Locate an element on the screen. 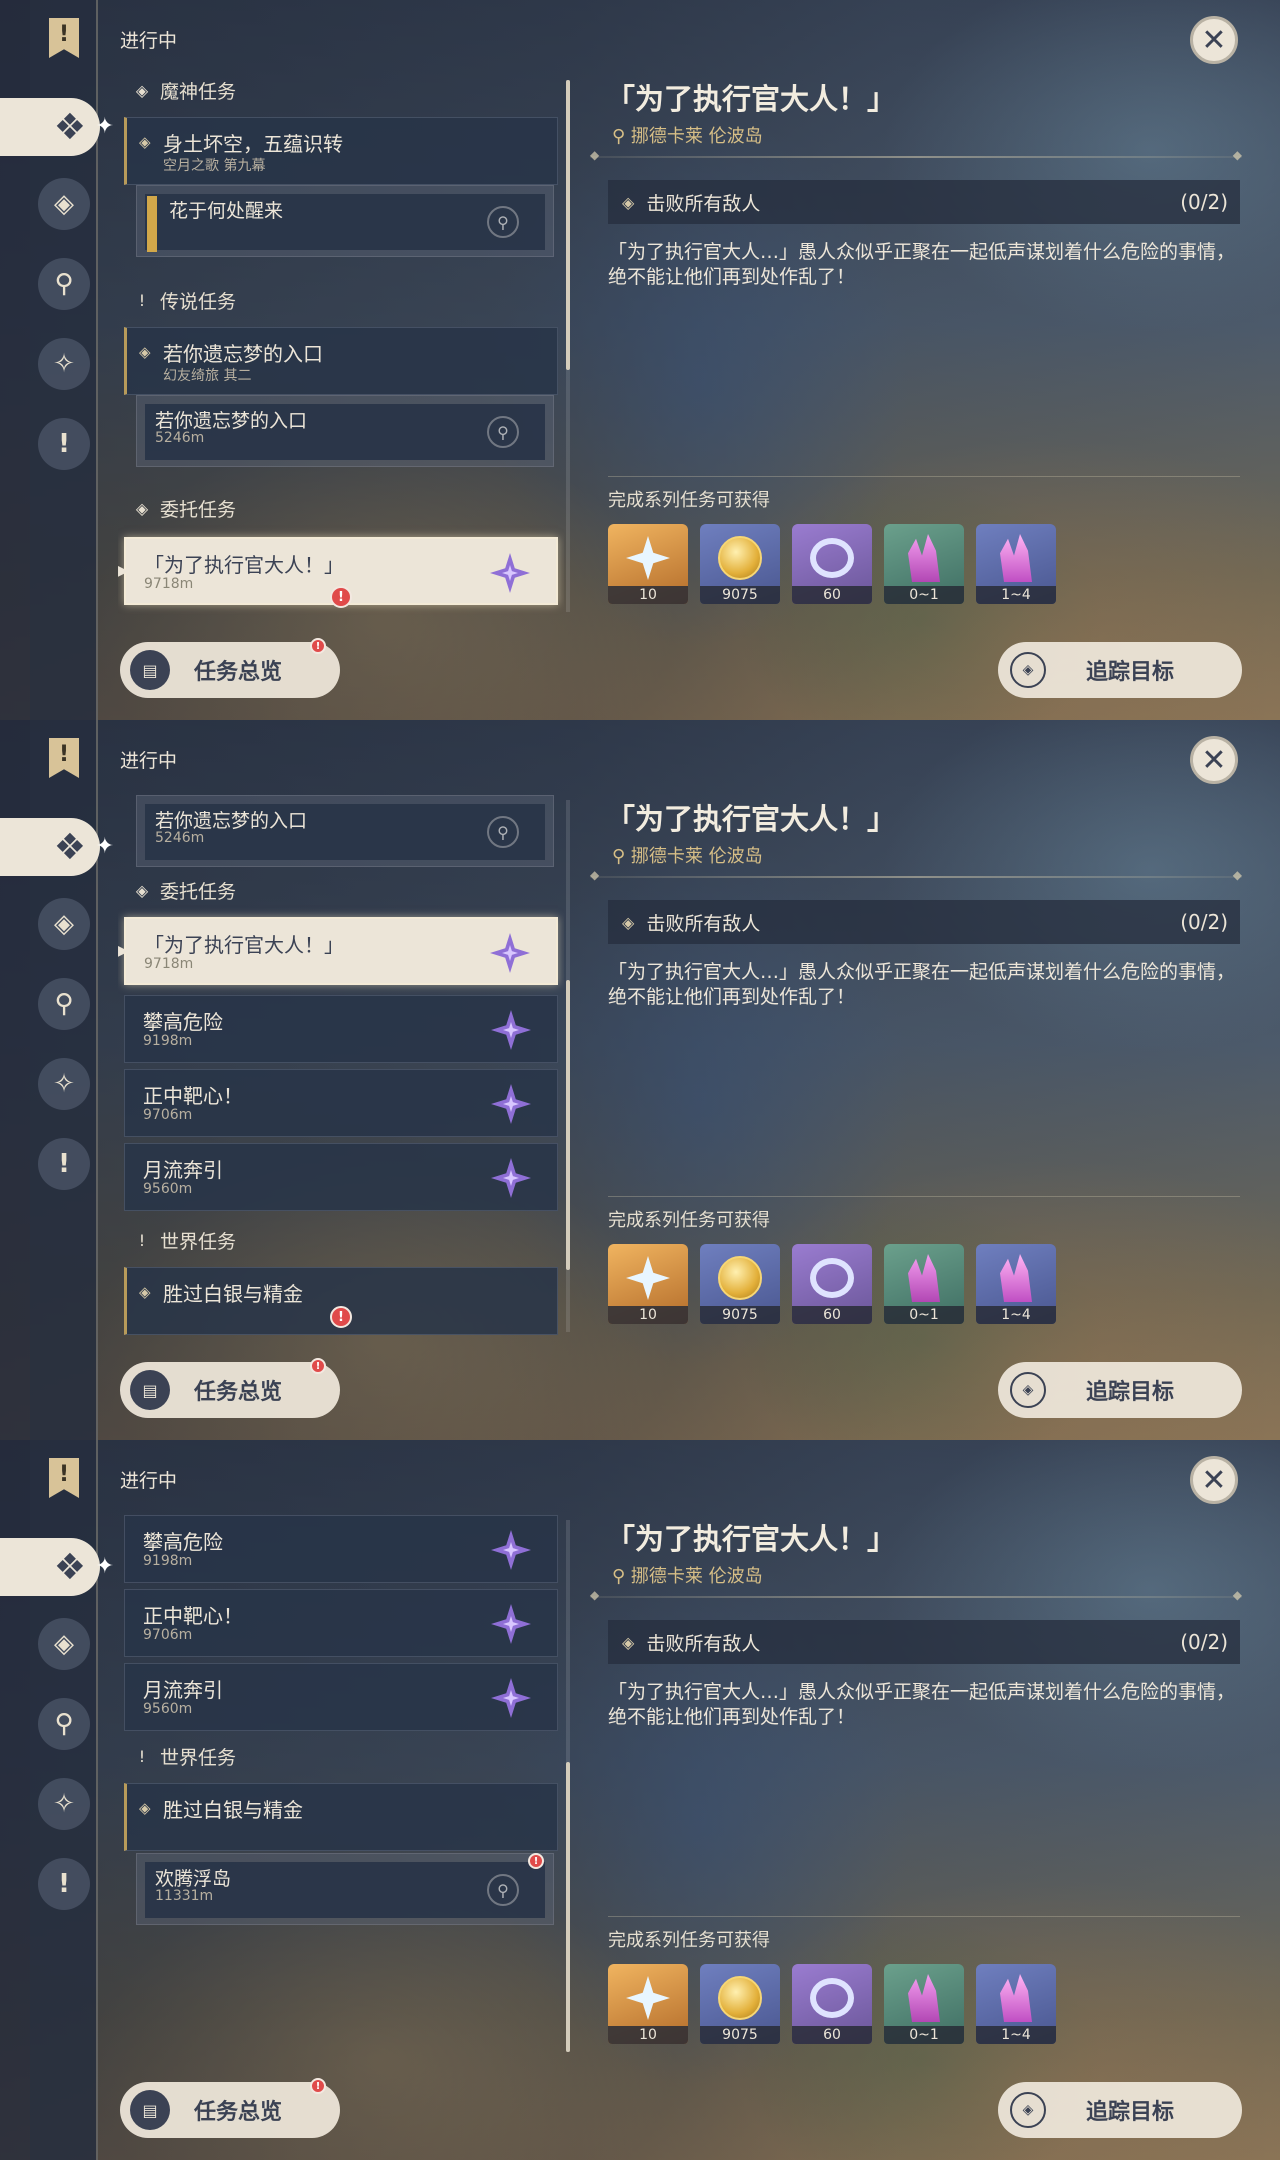 This screenshot has height=2160, width=1280. quest-world-main: ◈ 胜过白银与精金 is located at coordinates (341, 1817).